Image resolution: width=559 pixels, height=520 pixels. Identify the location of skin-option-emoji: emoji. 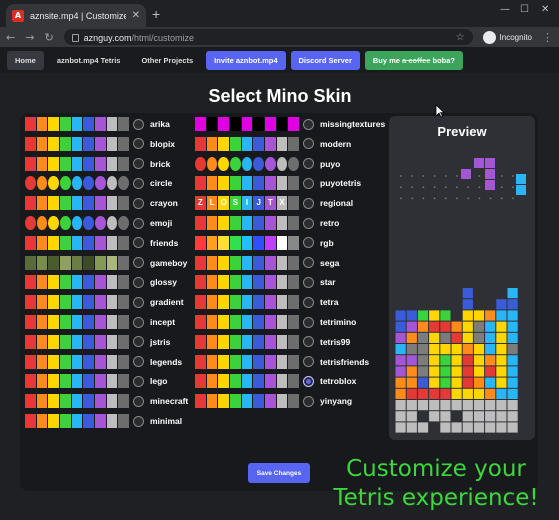
(98, 223).